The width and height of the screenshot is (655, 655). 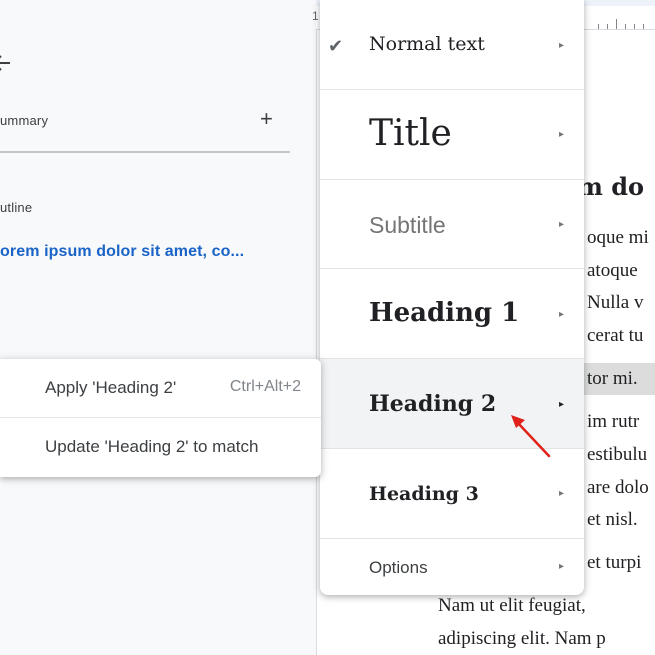 I want to click on apply-heading-2-label: Apply 'Heading 2', so click(x=111, y=387).